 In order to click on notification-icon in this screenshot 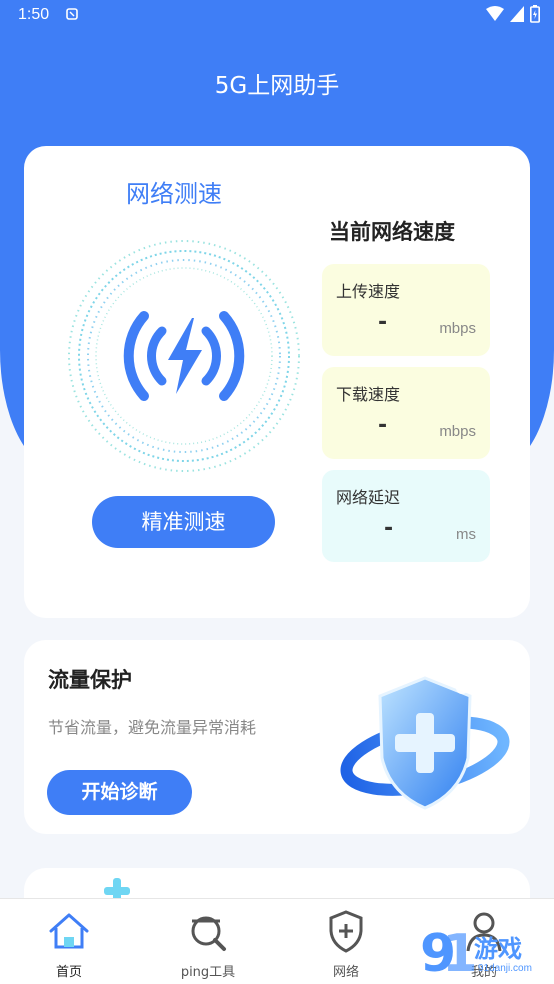, I will do `click(72, 14)`.